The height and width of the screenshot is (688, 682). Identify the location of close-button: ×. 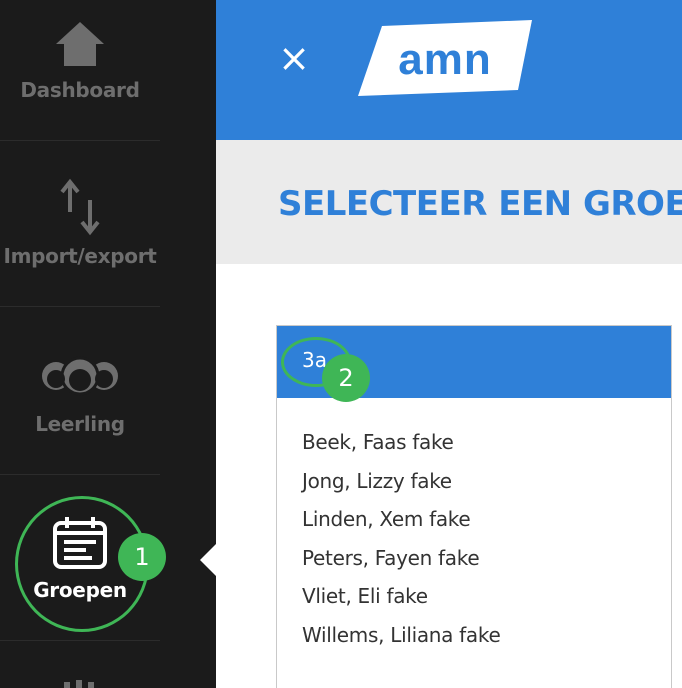
(294, 58).